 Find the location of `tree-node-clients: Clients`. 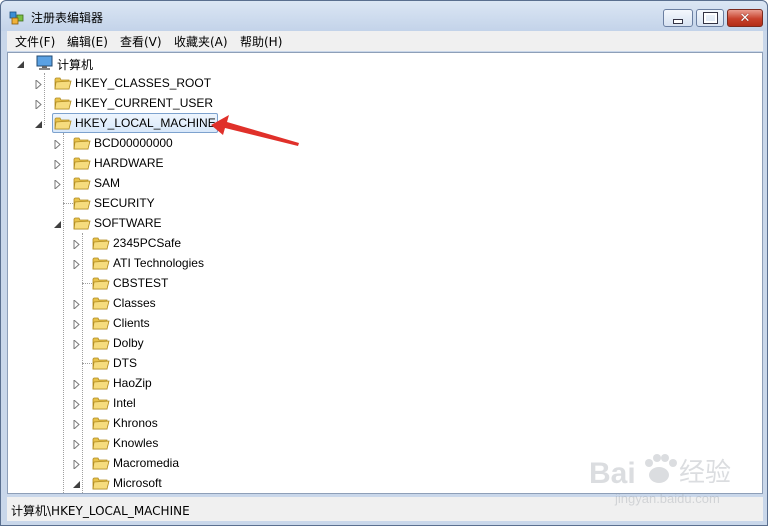

tree-node-clients: Clients is located at coordinates (378, 323).